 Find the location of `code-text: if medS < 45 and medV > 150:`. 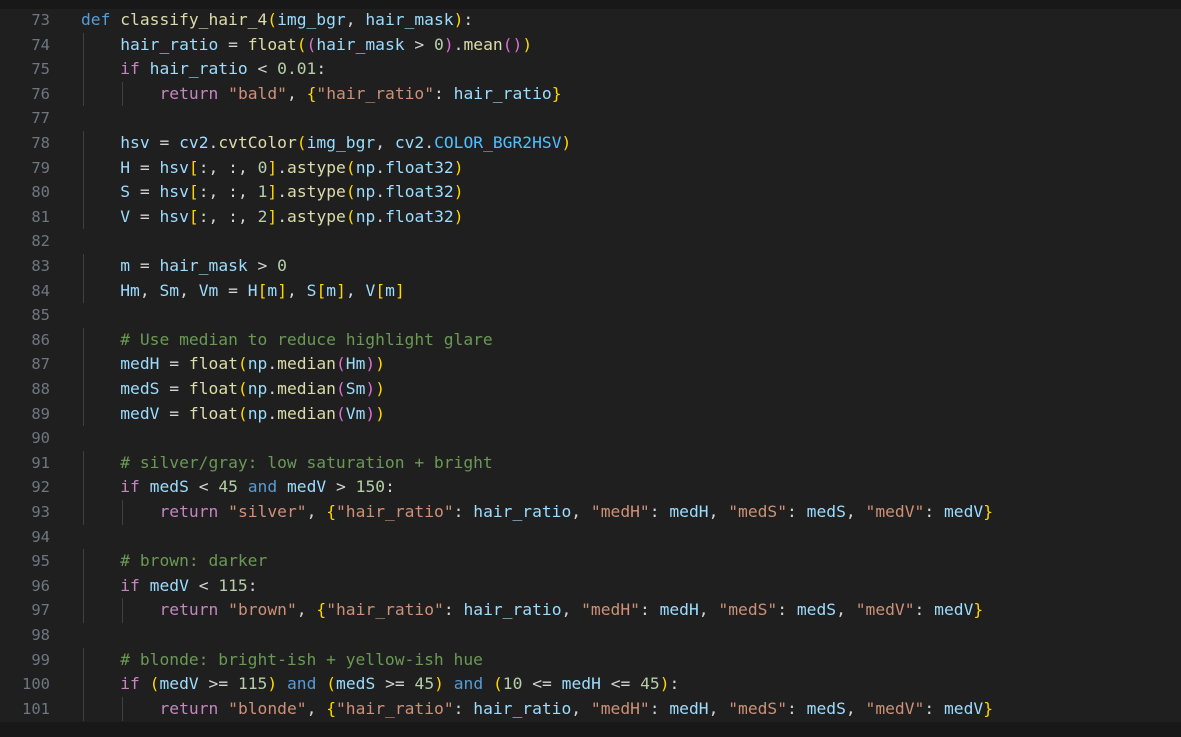

code-text: if medS < 45 and medV > 150: is located at coordinates (238, 487).